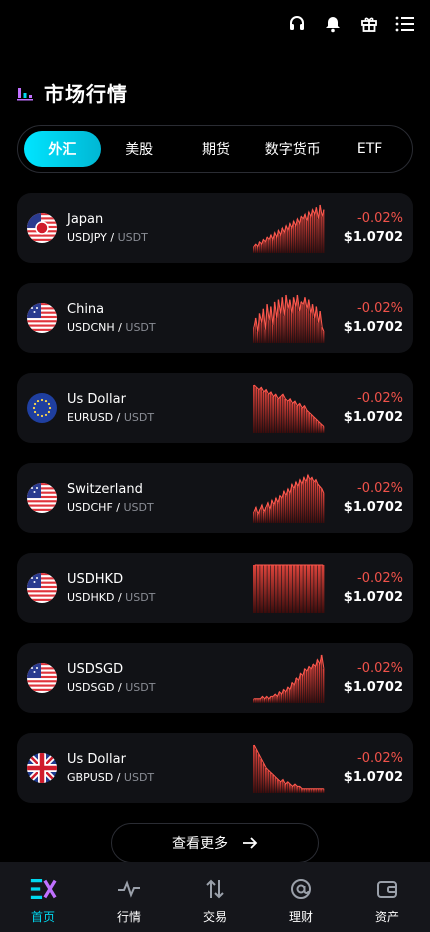 Image resolution: width=430 pixels, height=932 pixels. I want to click on nav-finance: 理财, so click(301, 897).